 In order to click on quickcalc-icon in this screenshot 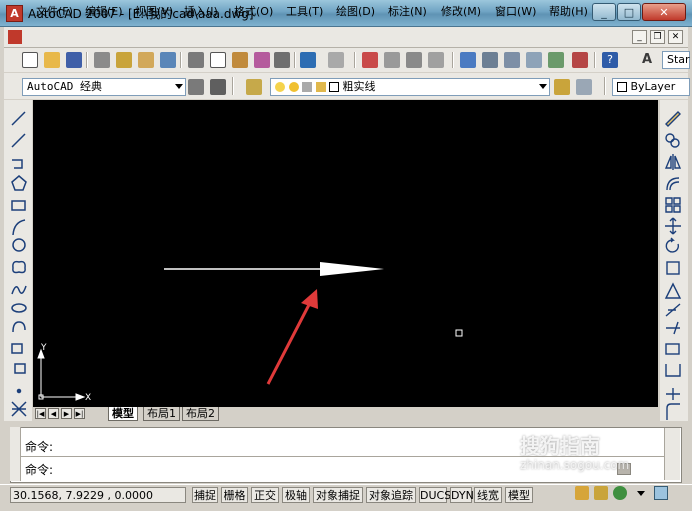, I will do `click(580, 60)`.